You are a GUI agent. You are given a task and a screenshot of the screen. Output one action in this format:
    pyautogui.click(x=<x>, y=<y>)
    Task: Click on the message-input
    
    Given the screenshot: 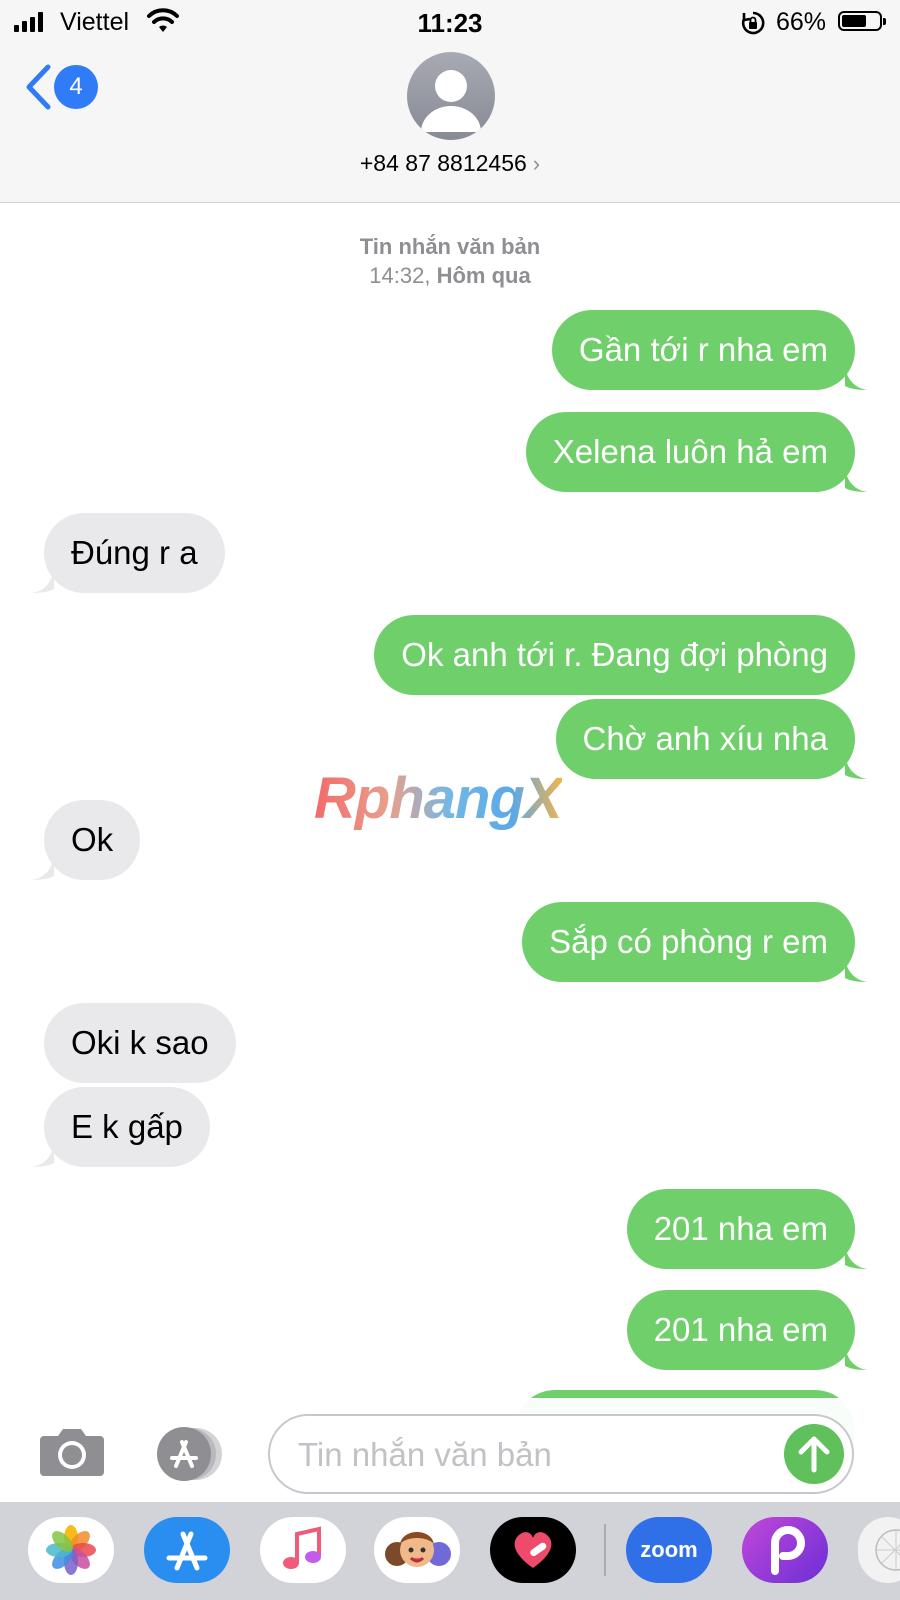 What is the action you would take?
    pyautogui.click(x=538, y=1455)
    